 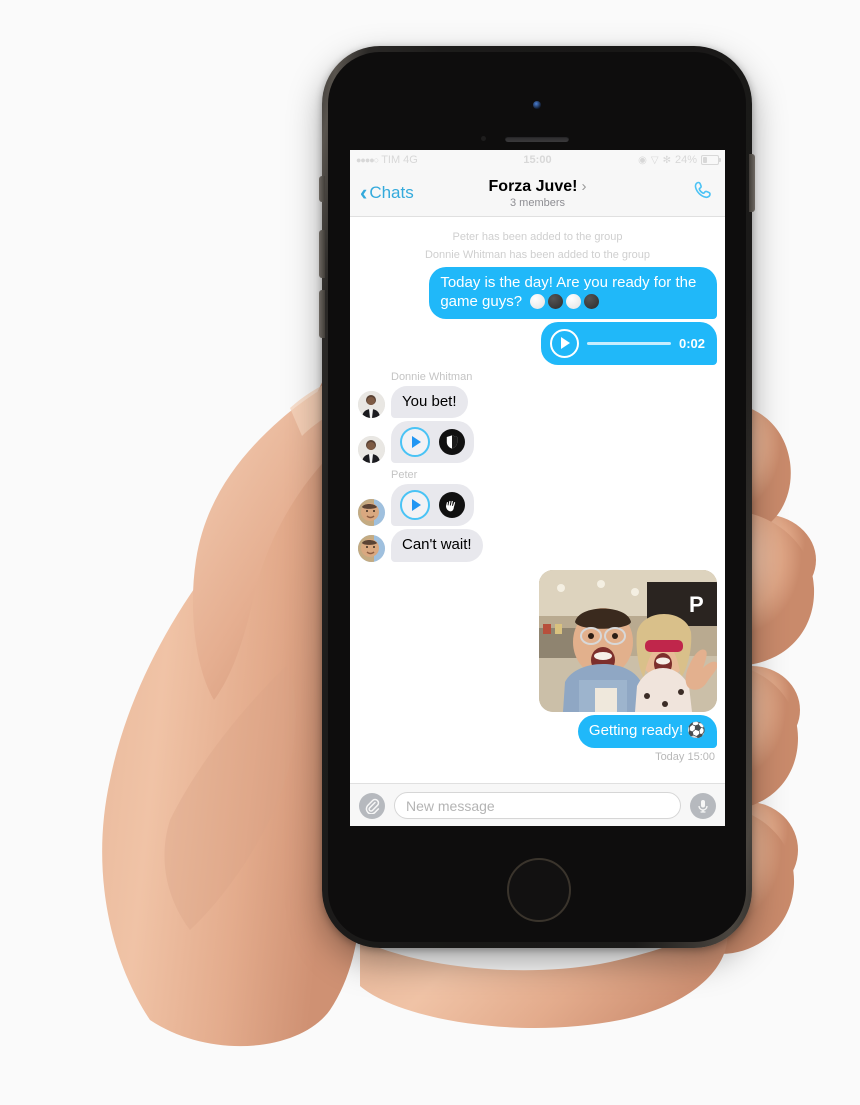 What do you see at coordinates (685, 756) in the screenshot?
I see `message-timestamp: Today 15:00` at bounding box center [685, 756].